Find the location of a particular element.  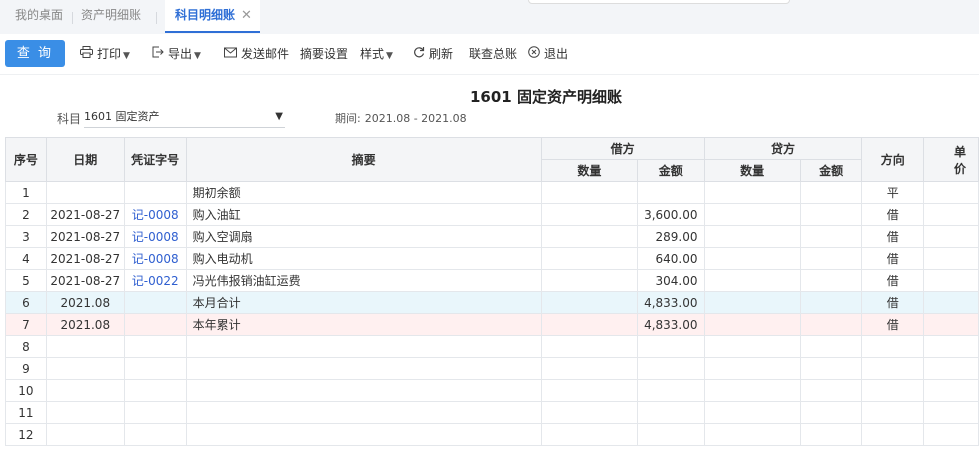

table-row: 1 期初余额 平 is located at coordinates (492, 192).